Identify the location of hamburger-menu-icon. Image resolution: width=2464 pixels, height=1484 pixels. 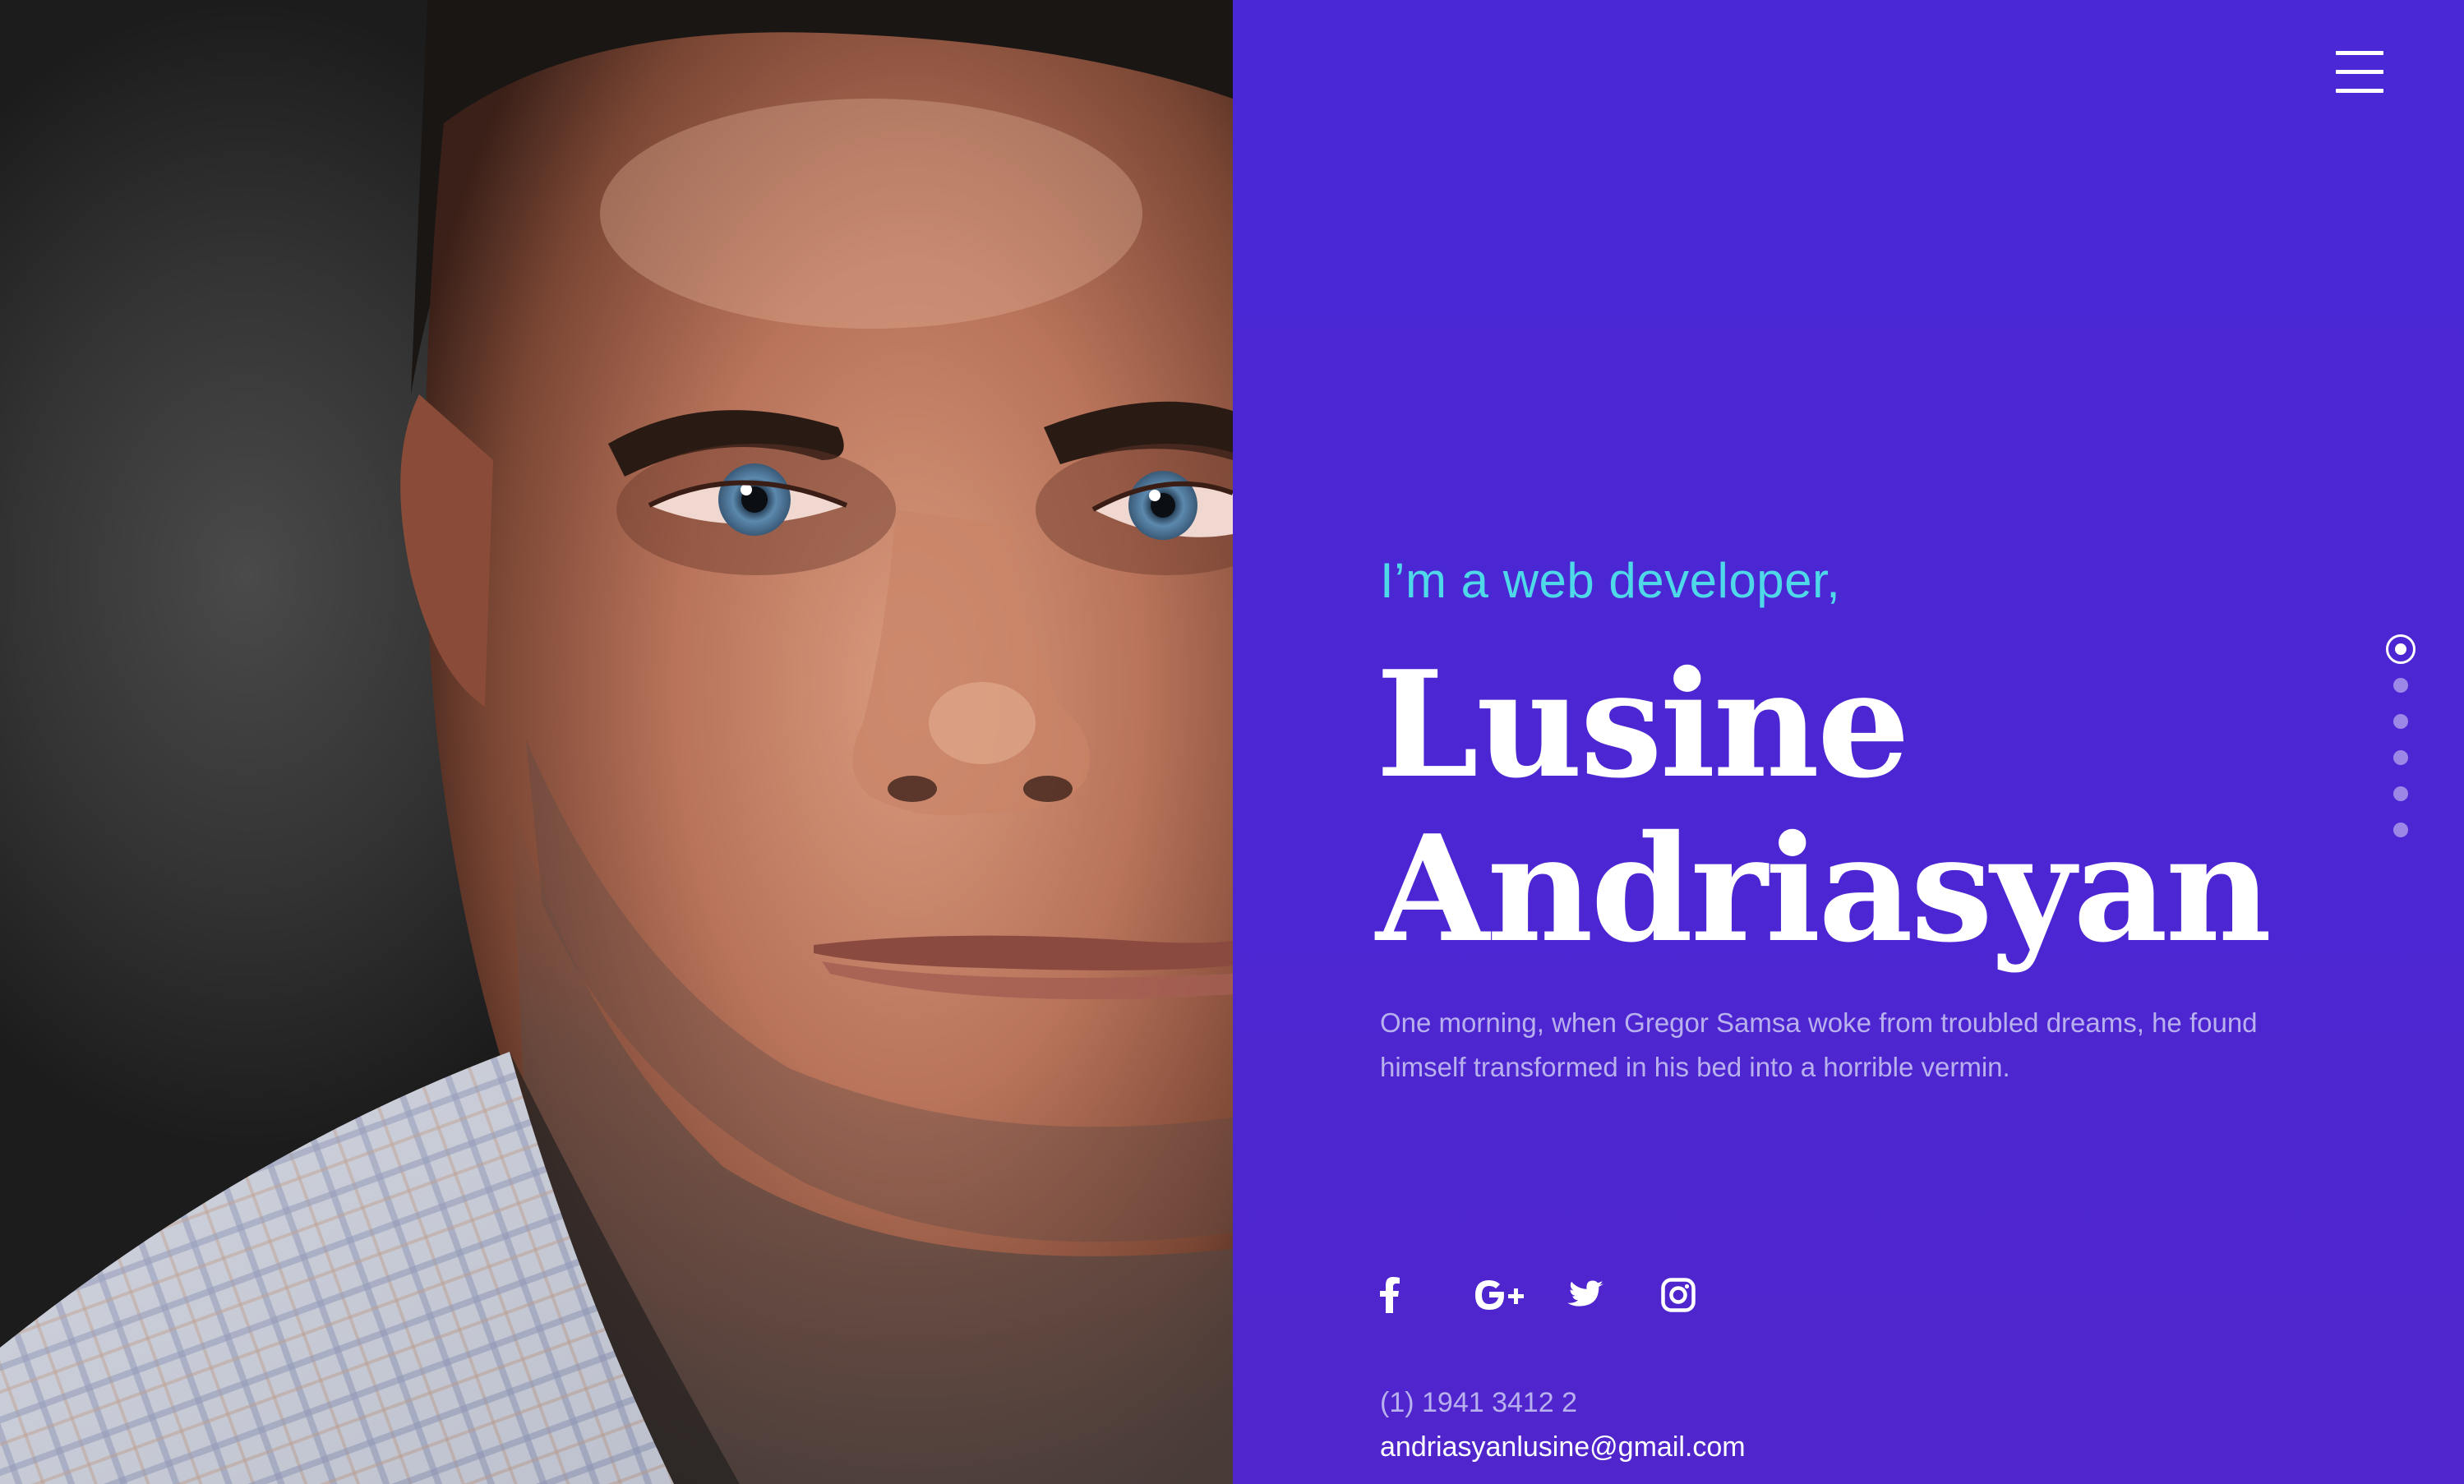
(2359, 73).